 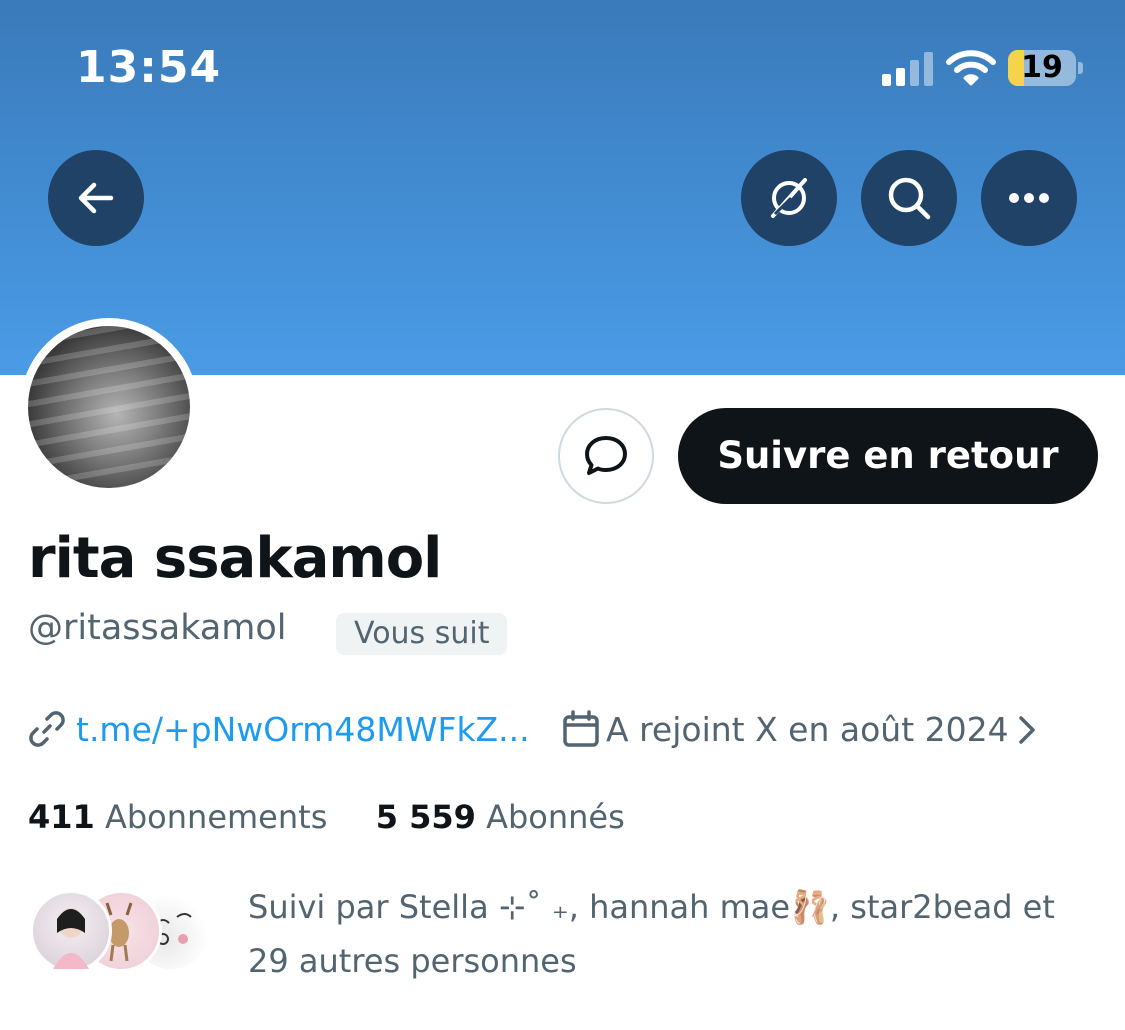 I want to click on battery-level: 19, so click(x=1042, y=67).